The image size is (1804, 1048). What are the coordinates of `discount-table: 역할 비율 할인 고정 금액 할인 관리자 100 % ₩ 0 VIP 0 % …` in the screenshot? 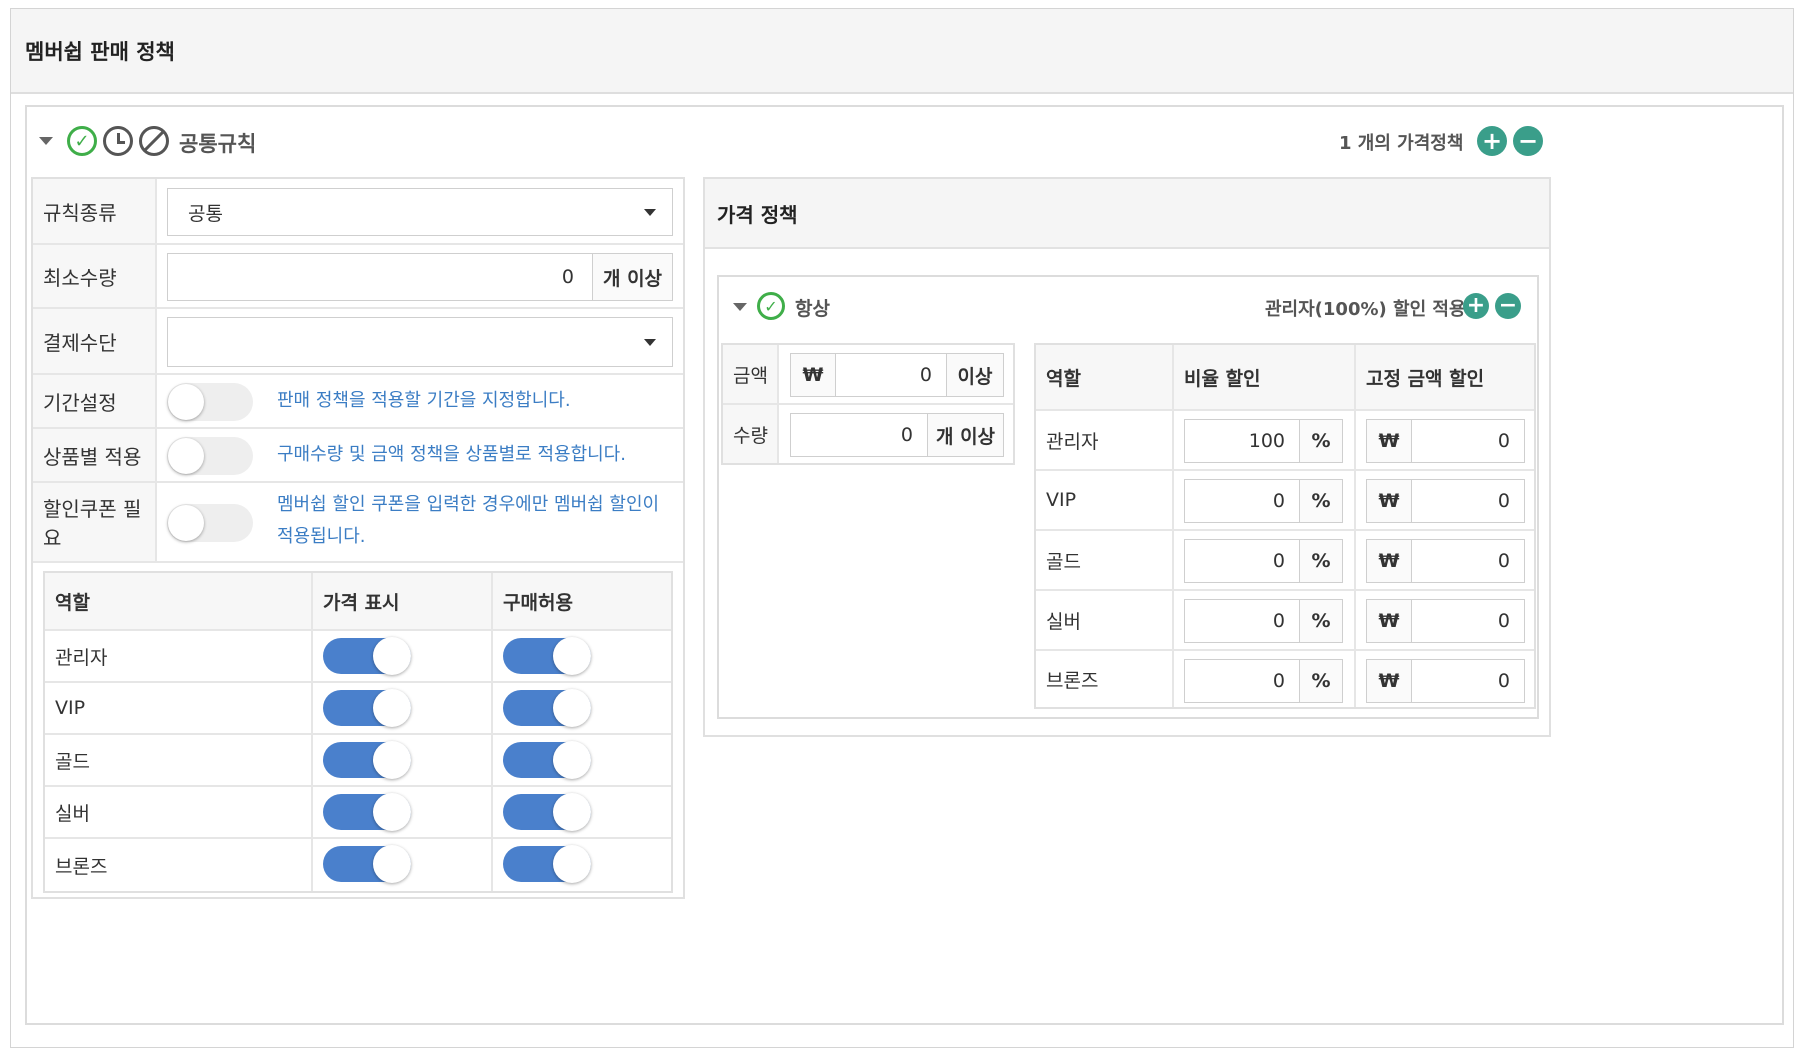 It's located at (1285, 526).